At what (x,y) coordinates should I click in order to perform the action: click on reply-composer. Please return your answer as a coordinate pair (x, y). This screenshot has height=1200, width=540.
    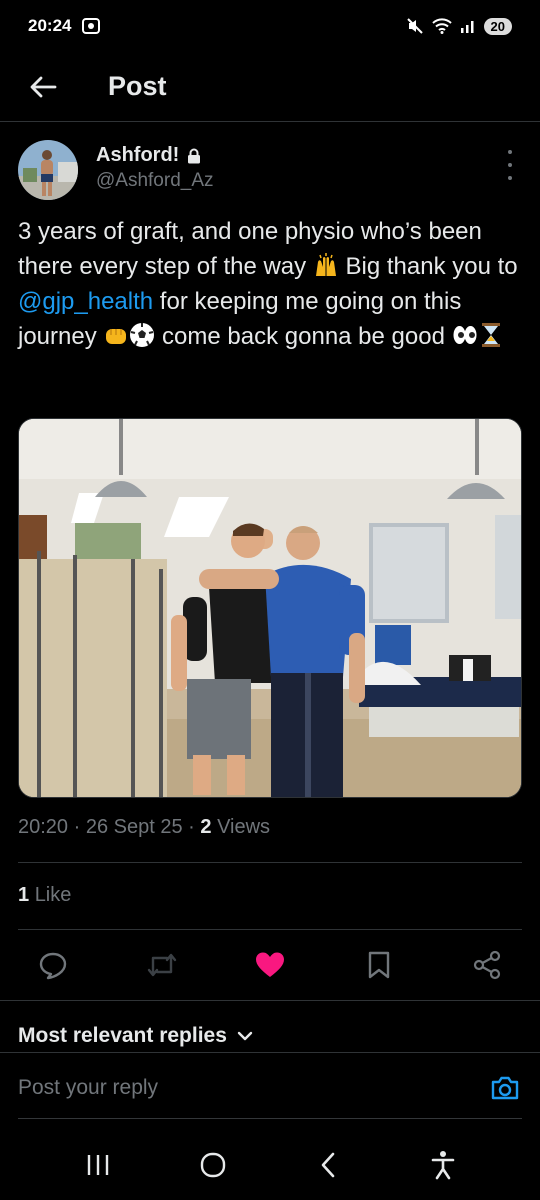
    Looking at the image, I should click on (270, 1087).